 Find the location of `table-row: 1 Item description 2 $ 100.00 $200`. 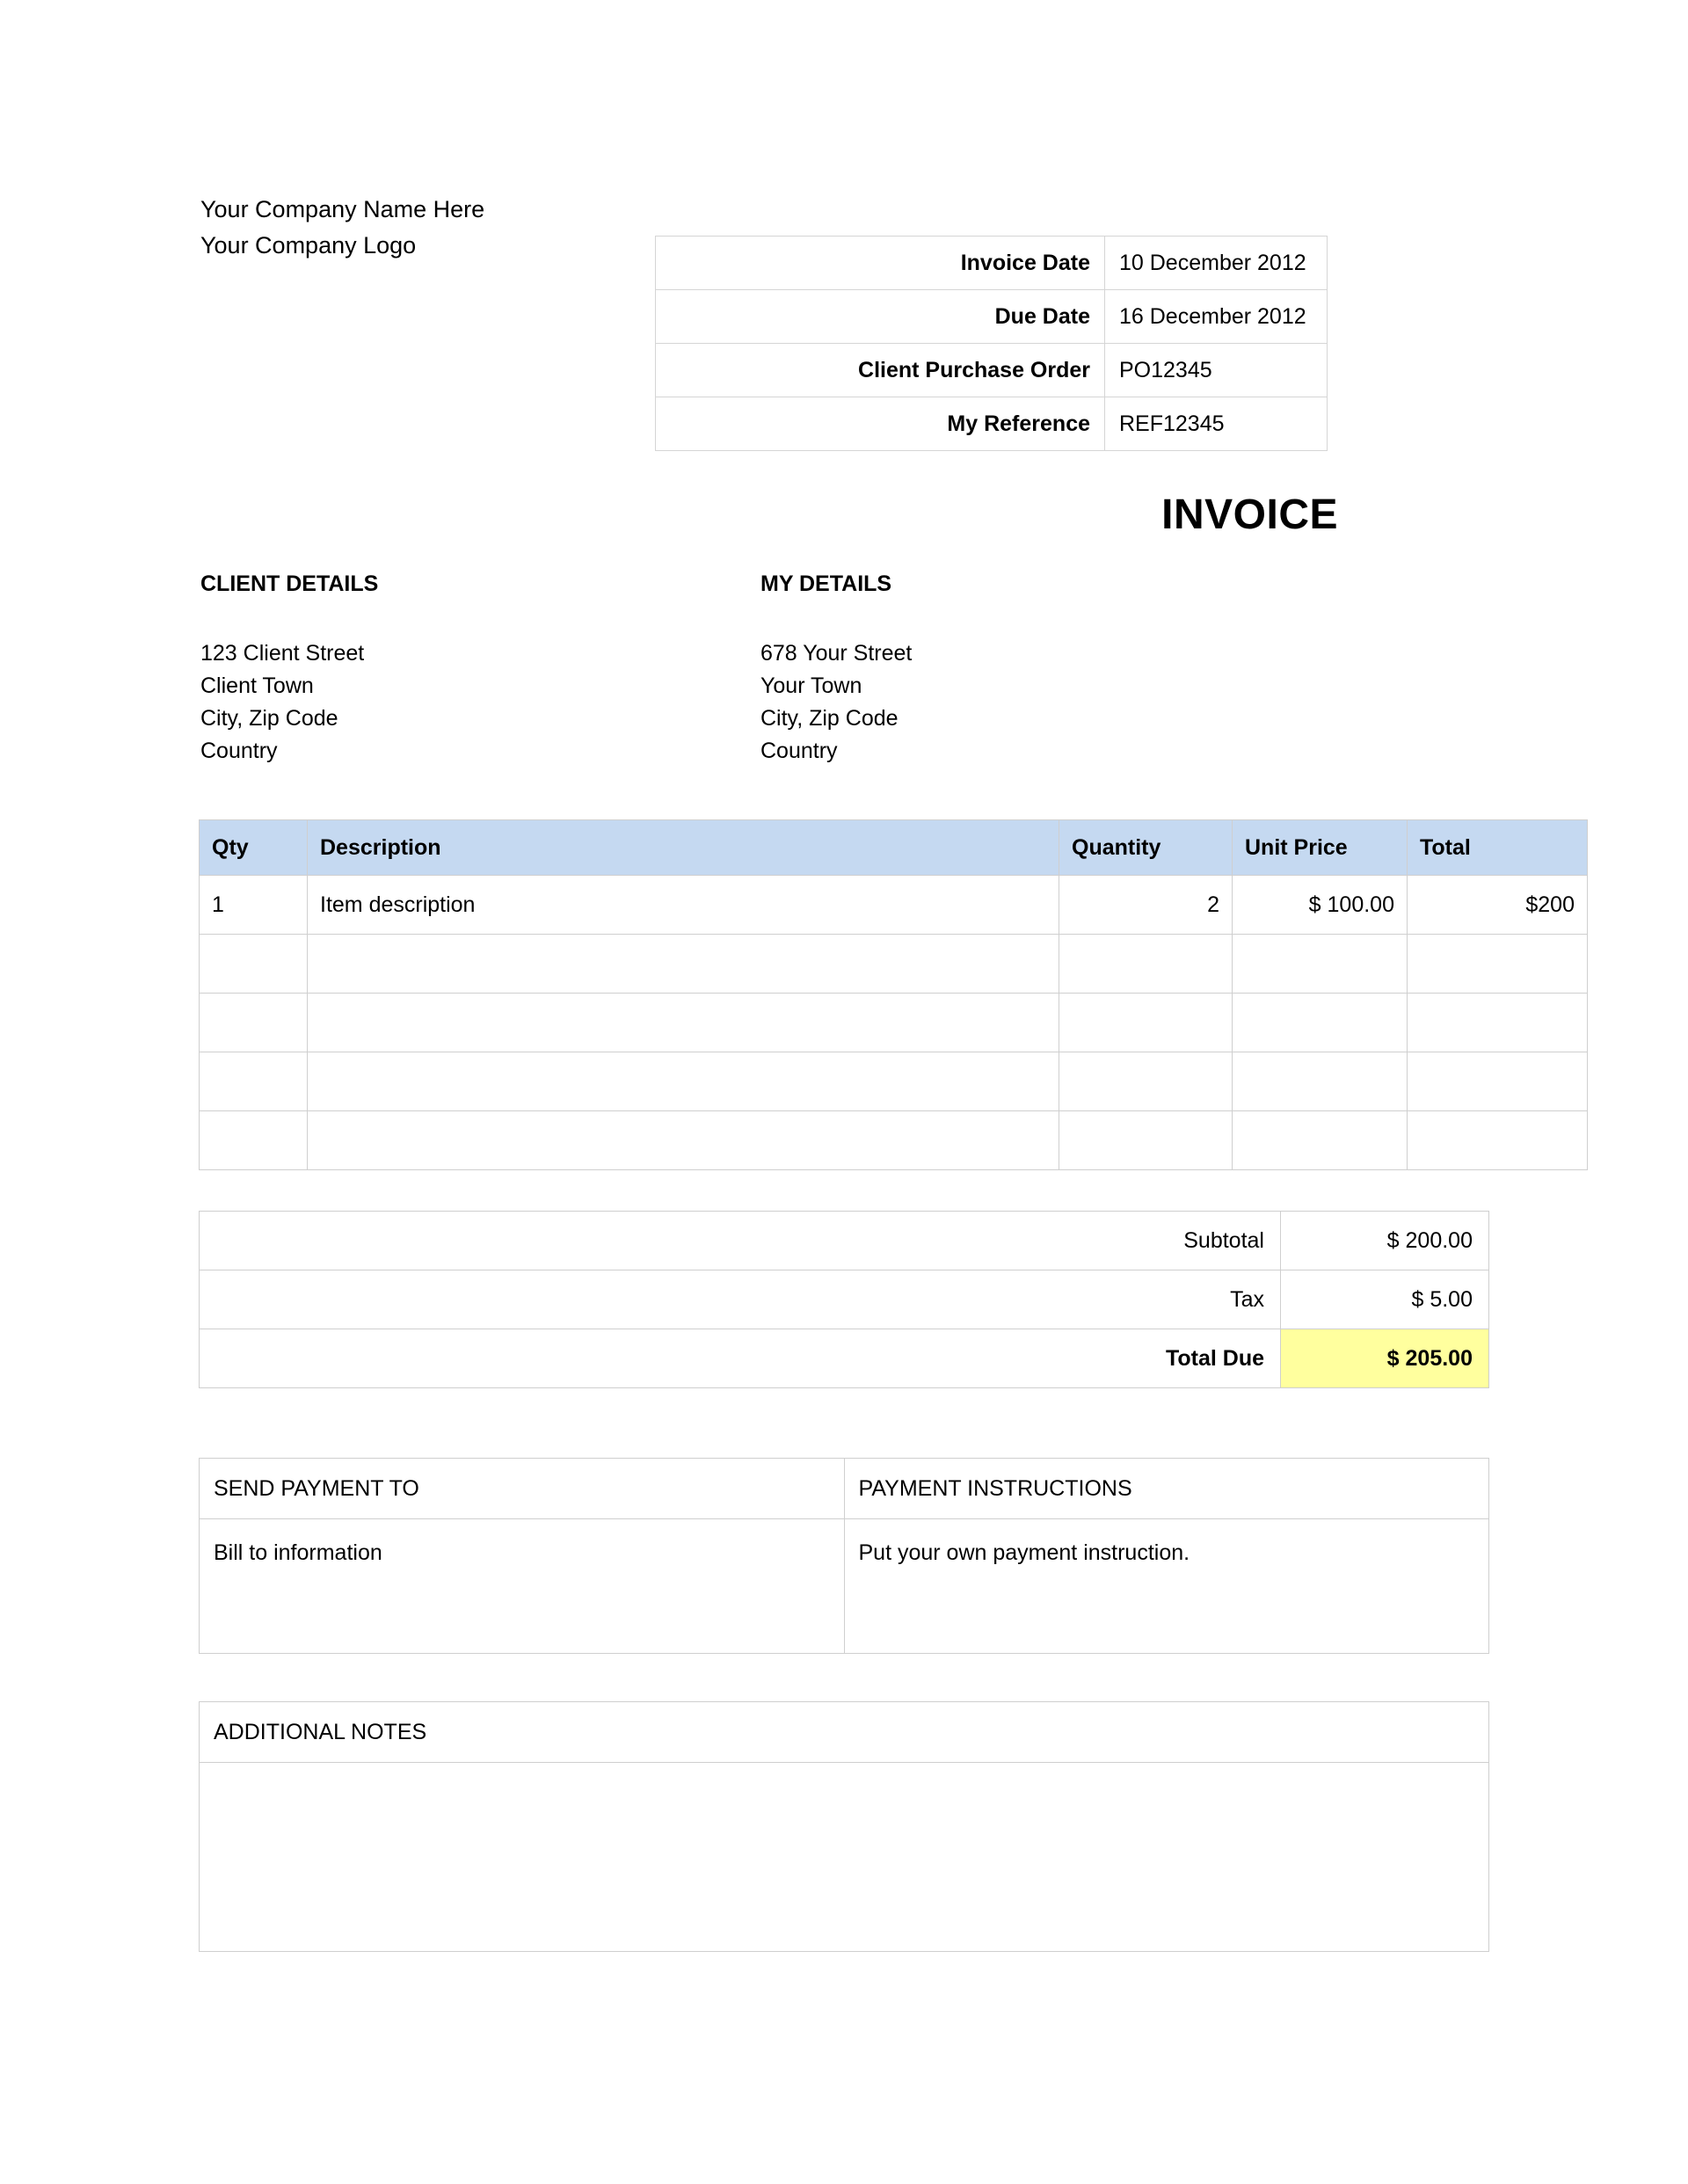

table-row: 1 Item description 2 $ 100.00 $200 is located at coordinates (893, 905).